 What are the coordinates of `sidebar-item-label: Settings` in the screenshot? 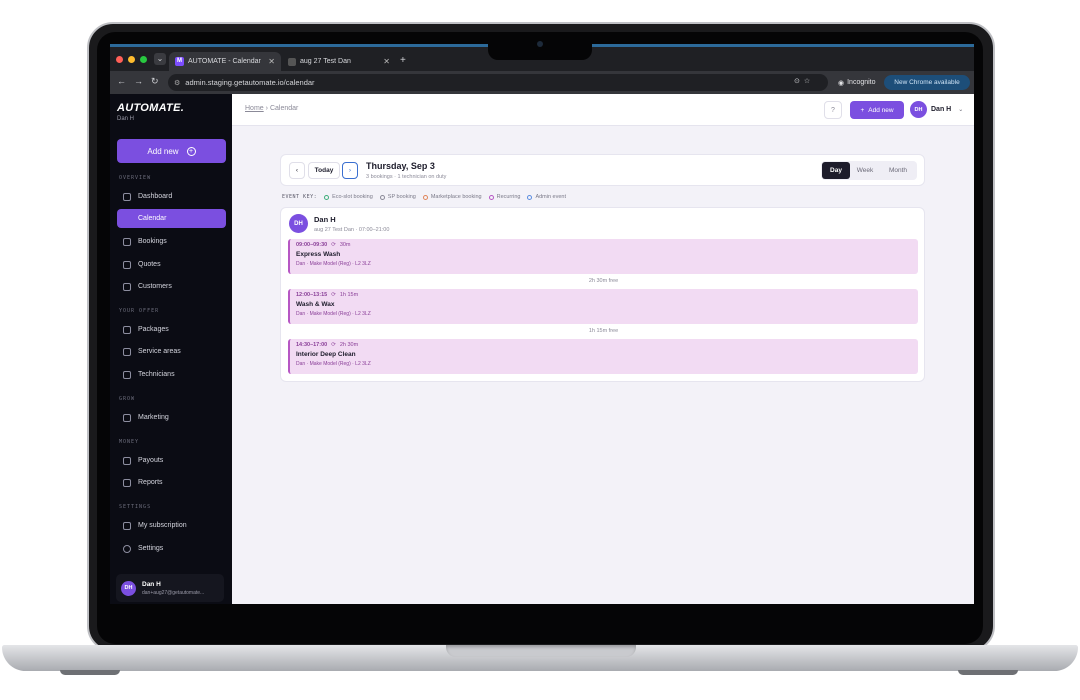 It's located at (151, 548).